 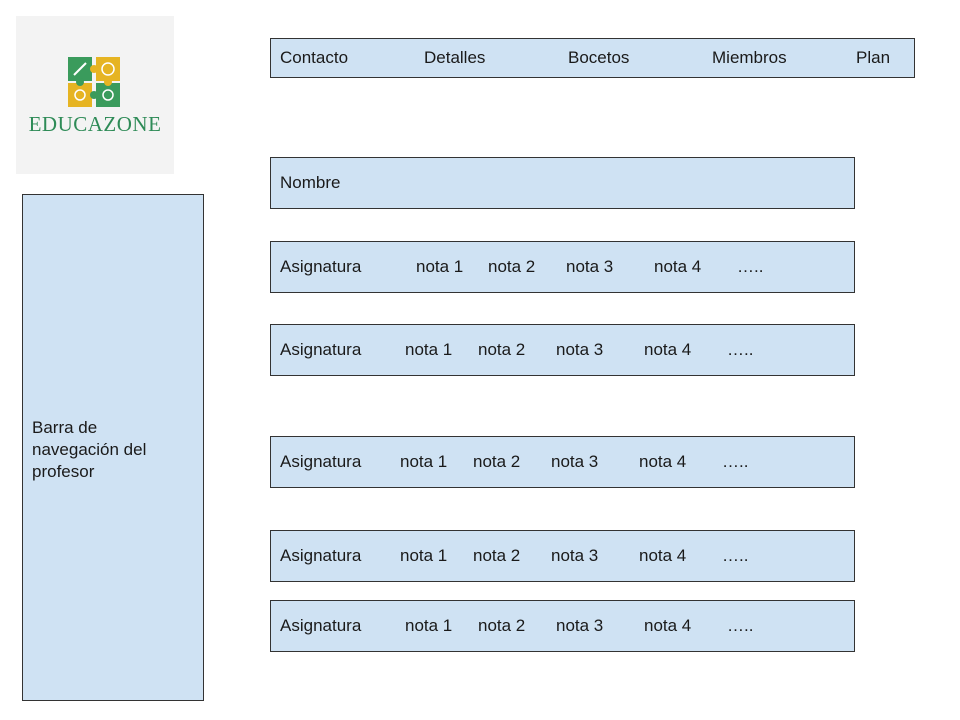 I want to click on nav-miembros: Miembros, so click(x=749, y=58).